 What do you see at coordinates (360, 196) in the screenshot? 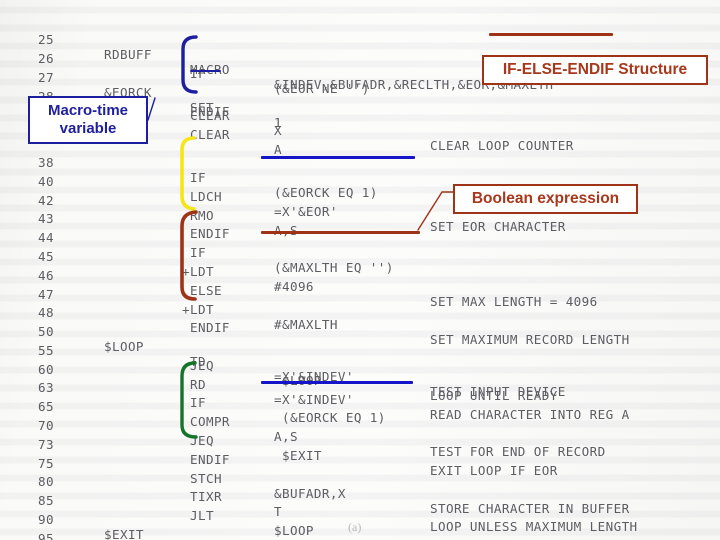
I see `code-row: 40 LDCH =X'&EOR' SET EOR CHARACTER` at bounding box center [360, 196].